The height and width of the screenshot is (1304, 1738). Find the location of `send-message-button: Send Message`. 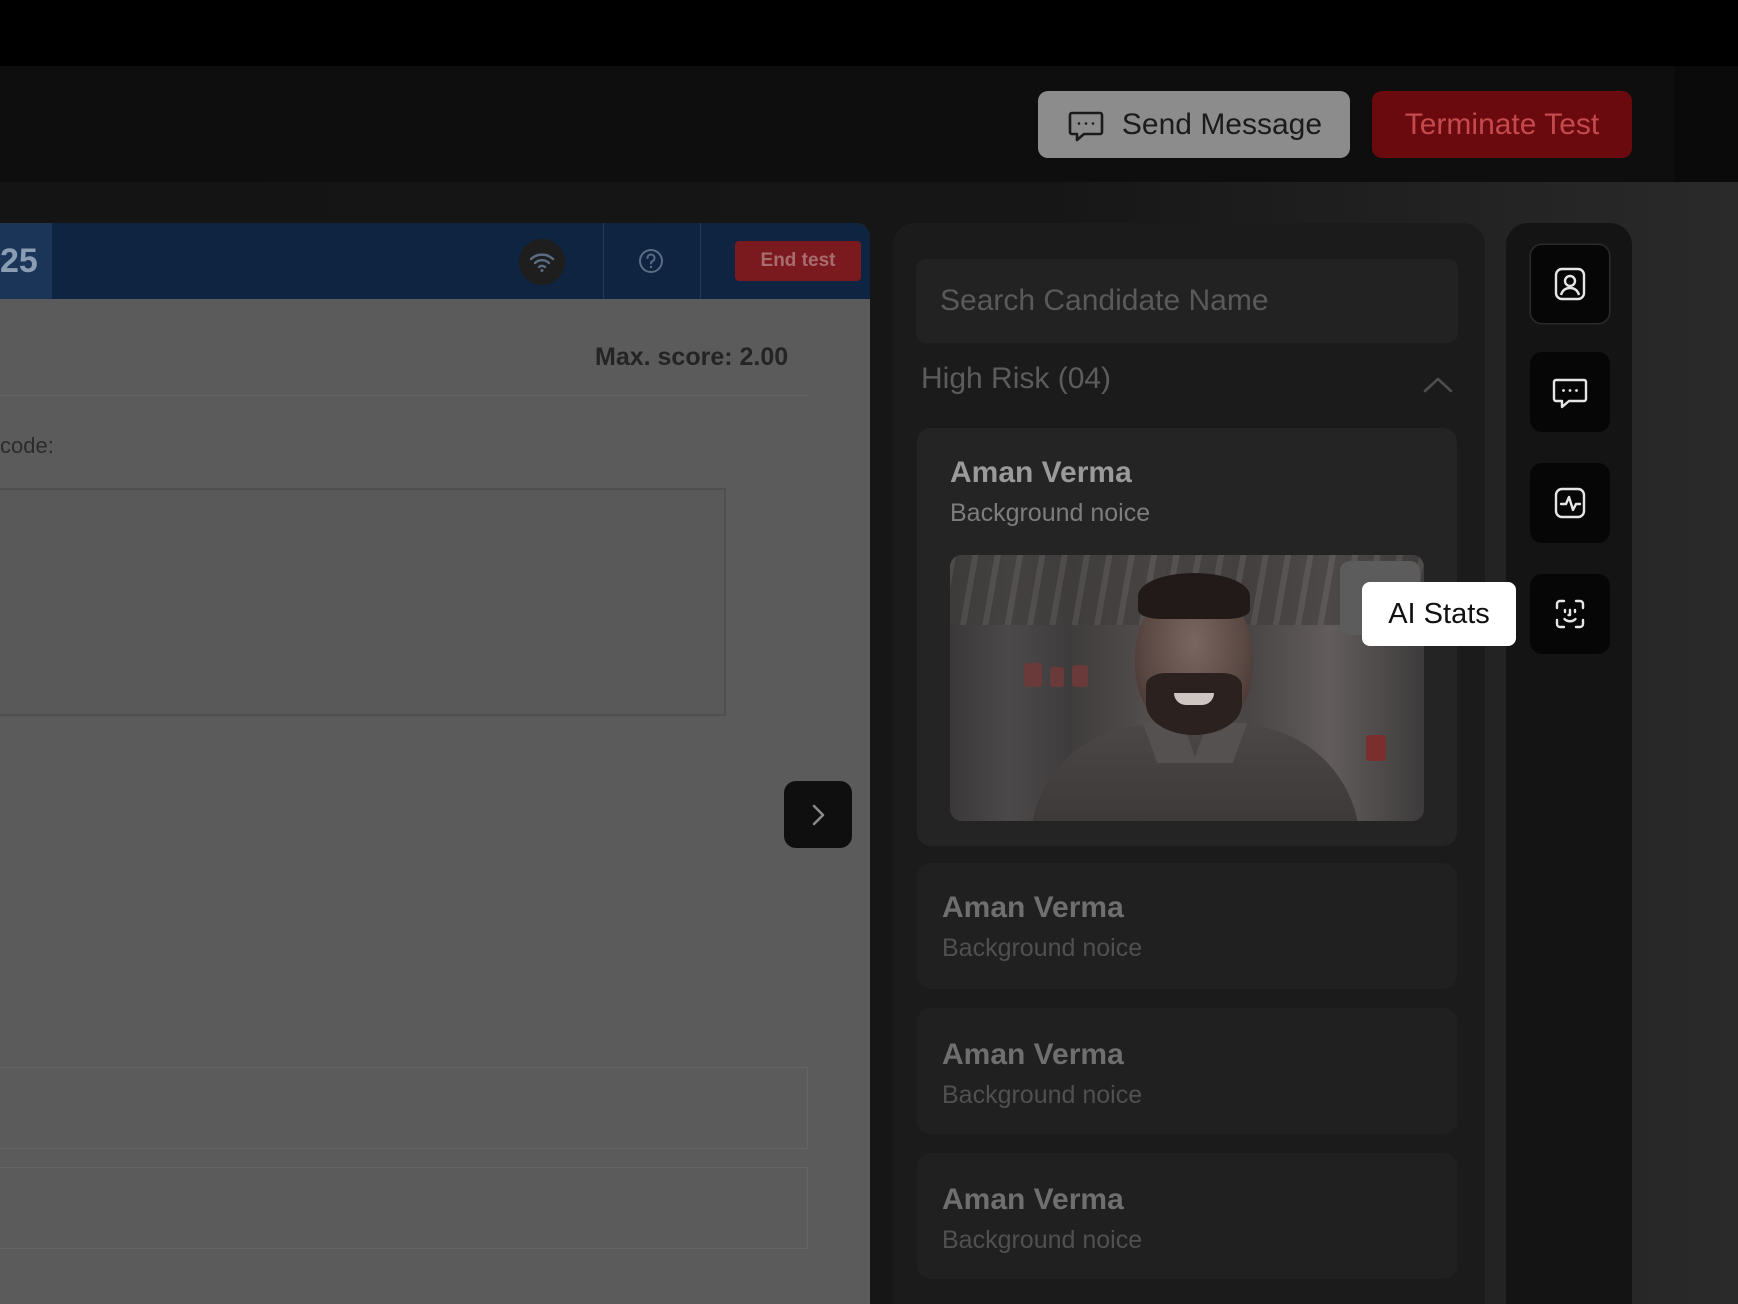

send-message-button: Send Message is located at coordinates (1194, 124).